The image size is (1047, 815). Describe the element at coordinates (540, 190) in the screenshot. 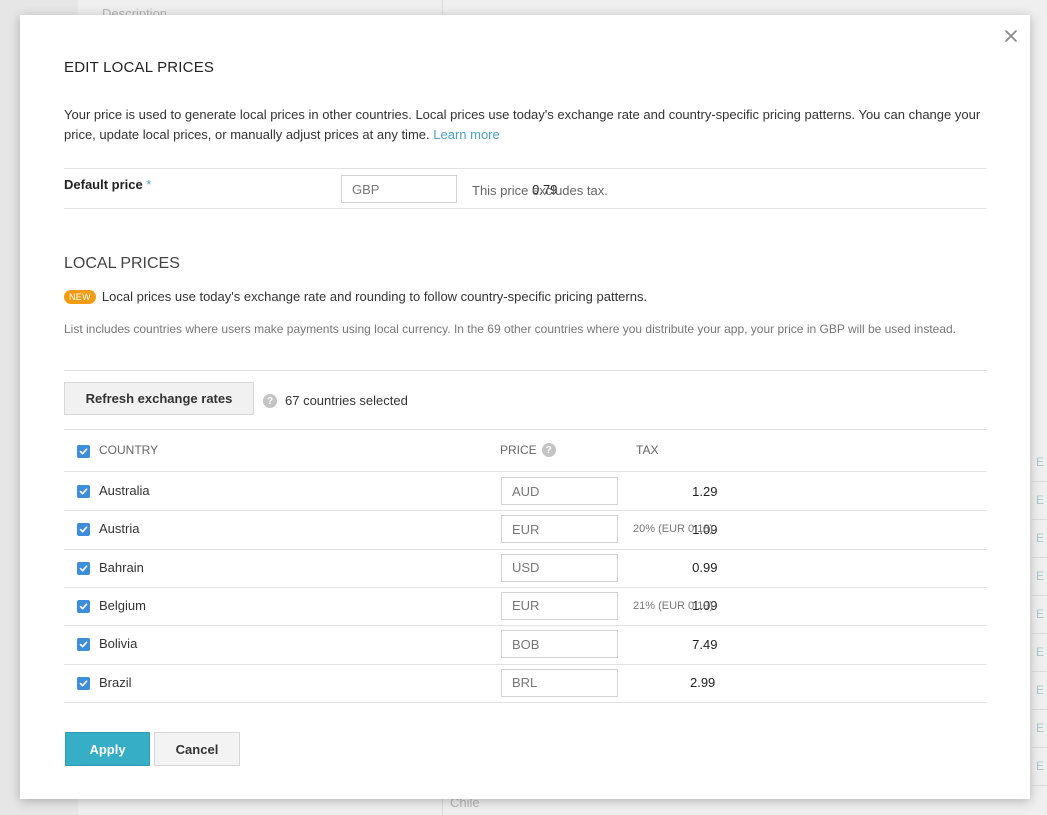

I see `default-price-tax-note: This price excludes tax.` at that location.